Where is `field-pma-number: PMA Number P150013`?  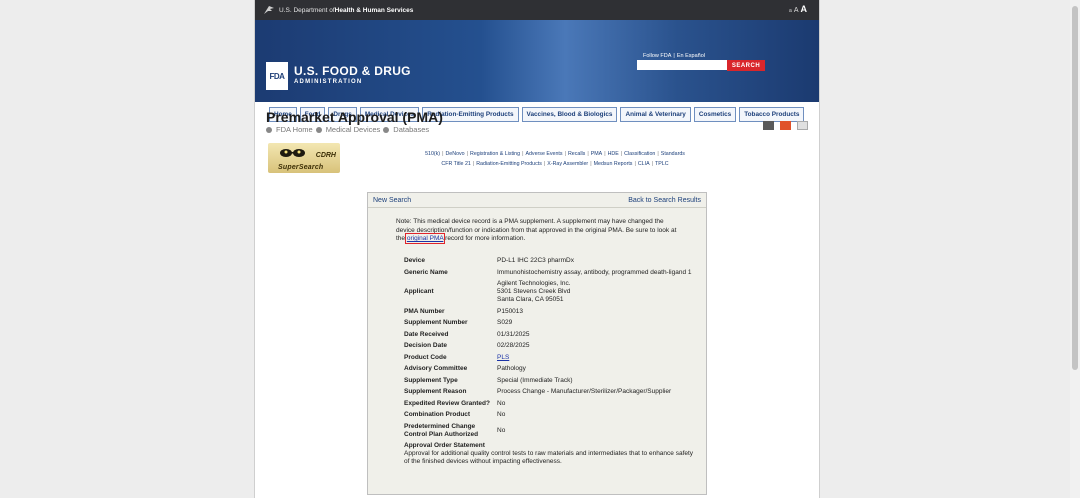 field-pma-number: PMA Number P150013 is located at coordinates (549, 312).